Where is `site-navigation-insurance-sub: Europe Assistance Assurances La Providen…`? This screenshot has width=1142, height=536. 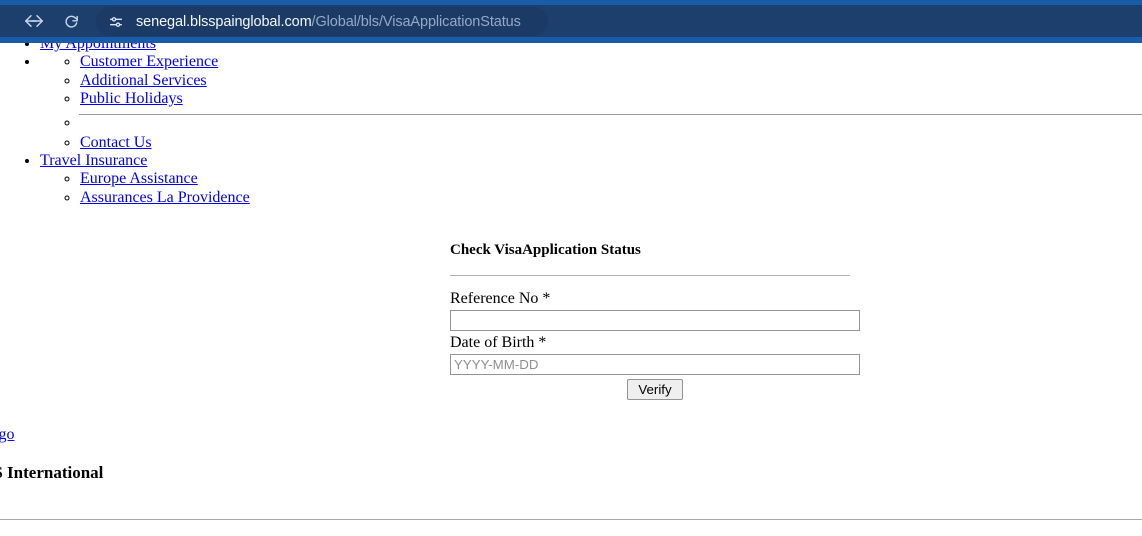 site-navigation-insurance-sub: Europe Assistance Assurances La Providen… is located at coordinates (591, 188).